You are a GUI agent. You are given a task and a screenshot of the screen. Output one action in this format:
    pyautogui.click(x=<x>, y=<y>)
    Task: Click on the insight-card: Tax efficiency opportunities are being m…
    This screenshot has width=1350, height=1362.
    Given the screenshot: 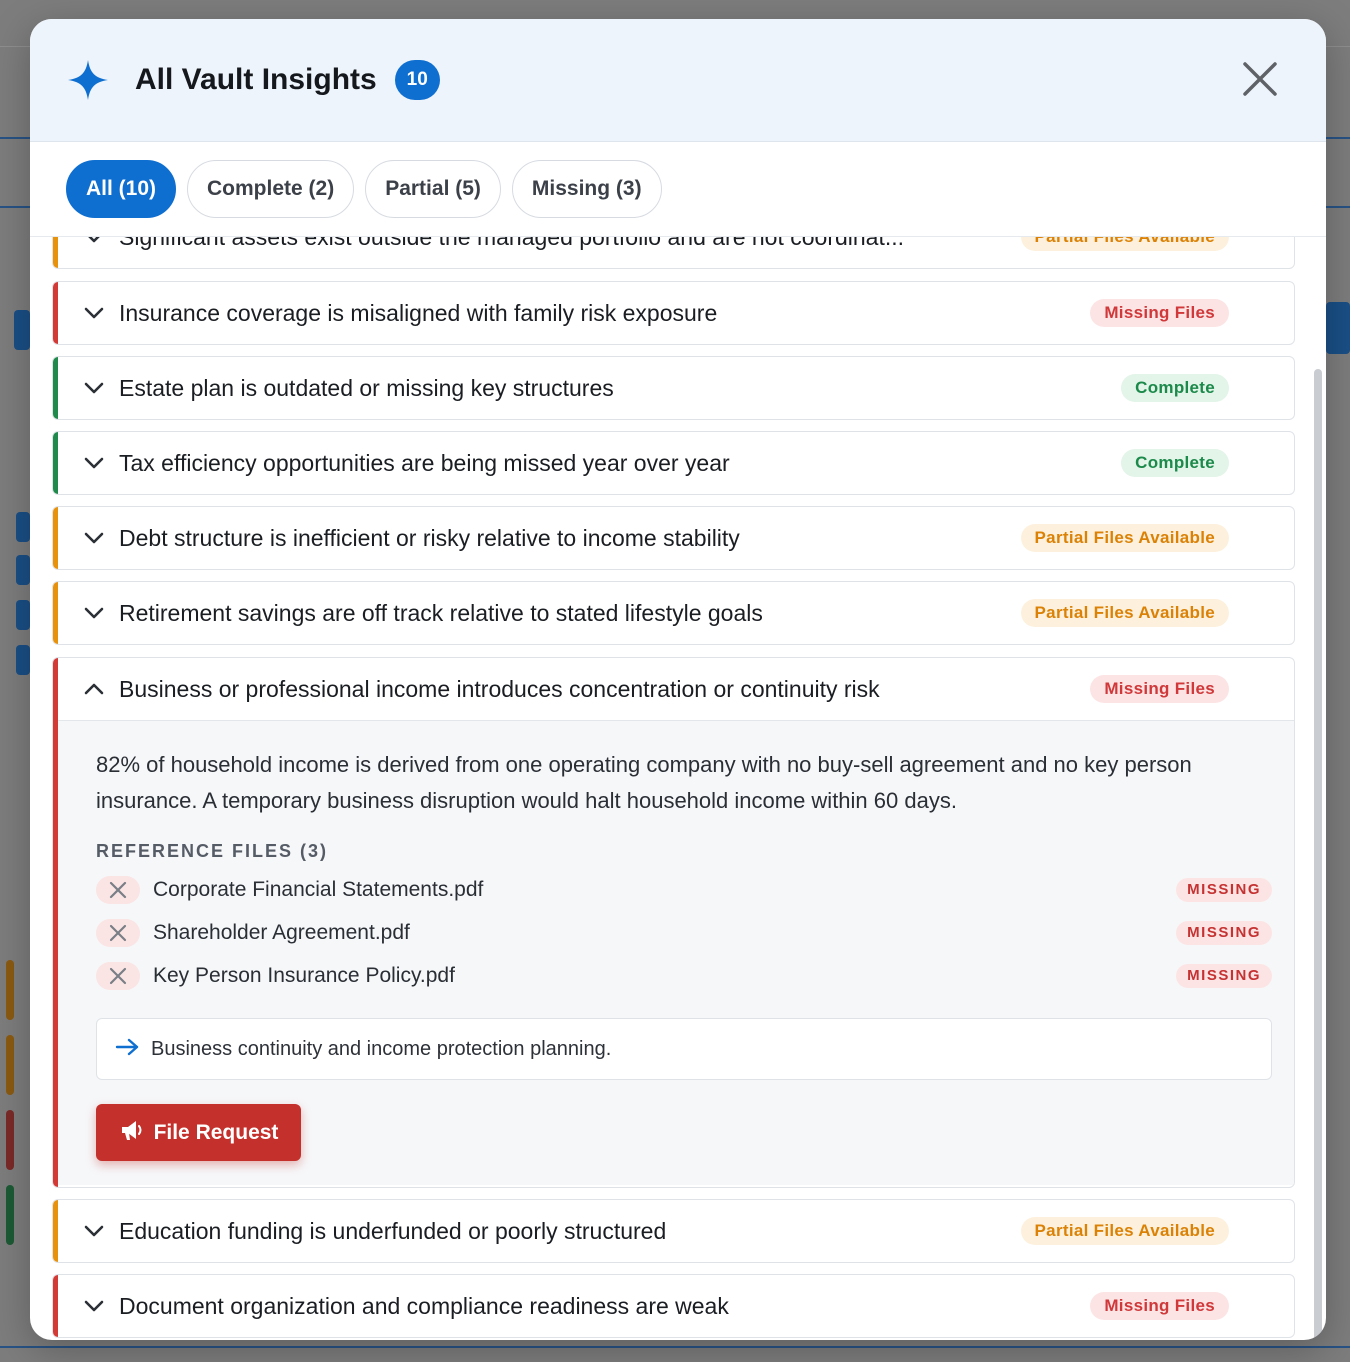 What is the action you would take?
    pyautogui.click(x=673, y=463)
    